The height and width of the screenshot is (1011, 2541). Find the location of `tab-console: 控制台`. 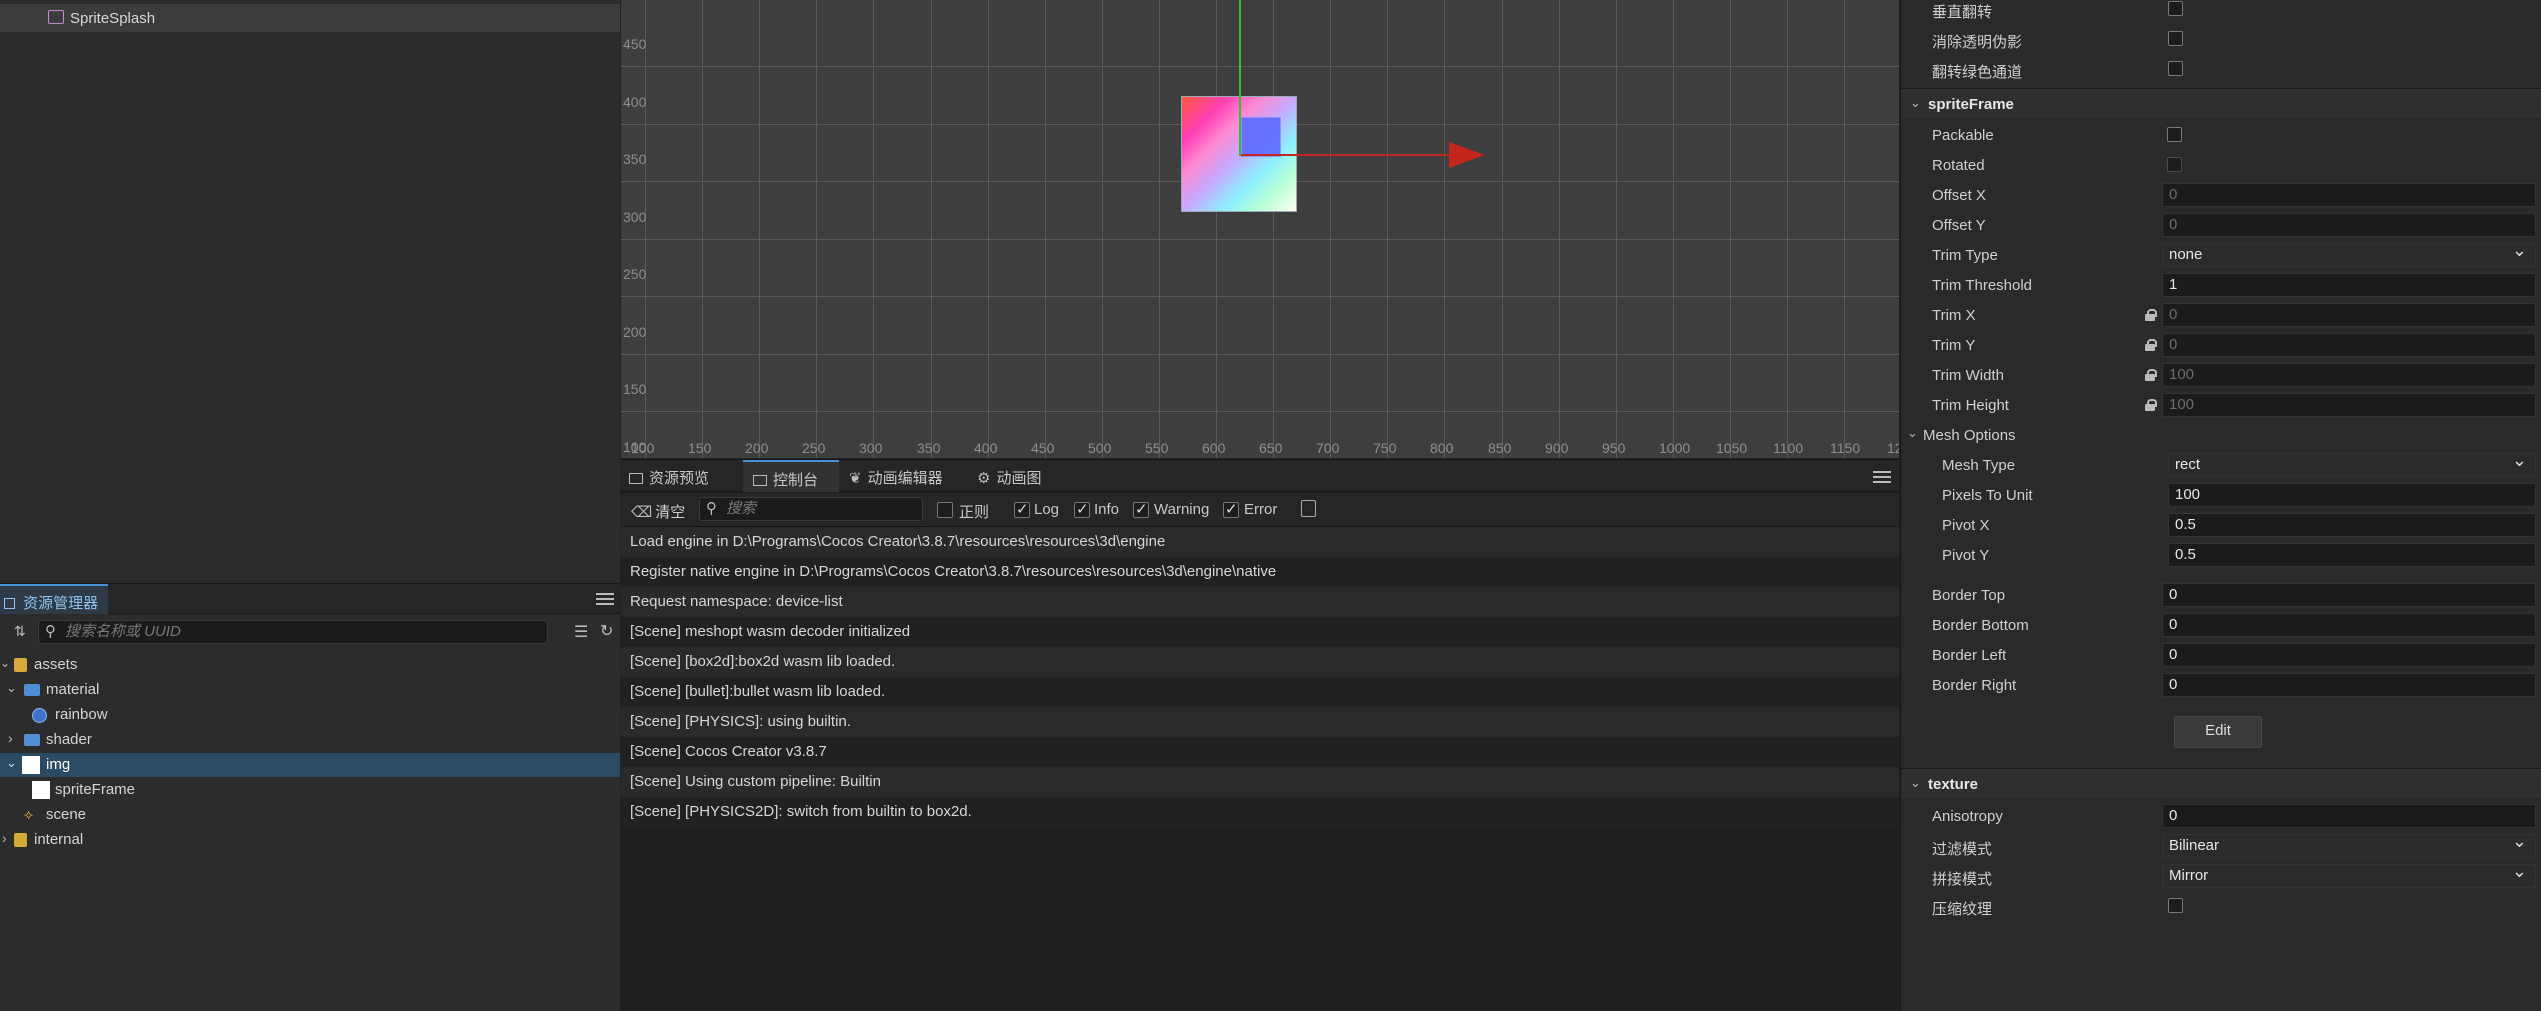

tab-console: 控制台 is located at coordinates (791, 476).